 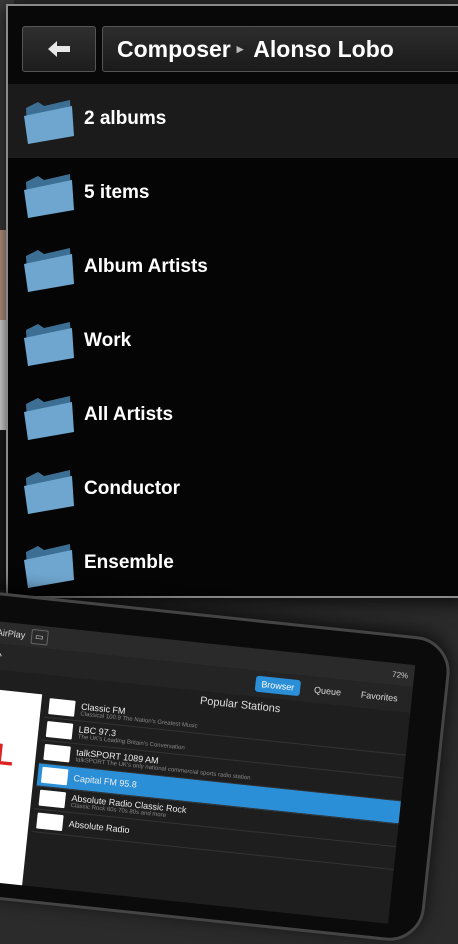 What do you see at coordinates (400, 674) in the screenshot?
I see `battery-status: 72%` at bounding box center [400, 674].